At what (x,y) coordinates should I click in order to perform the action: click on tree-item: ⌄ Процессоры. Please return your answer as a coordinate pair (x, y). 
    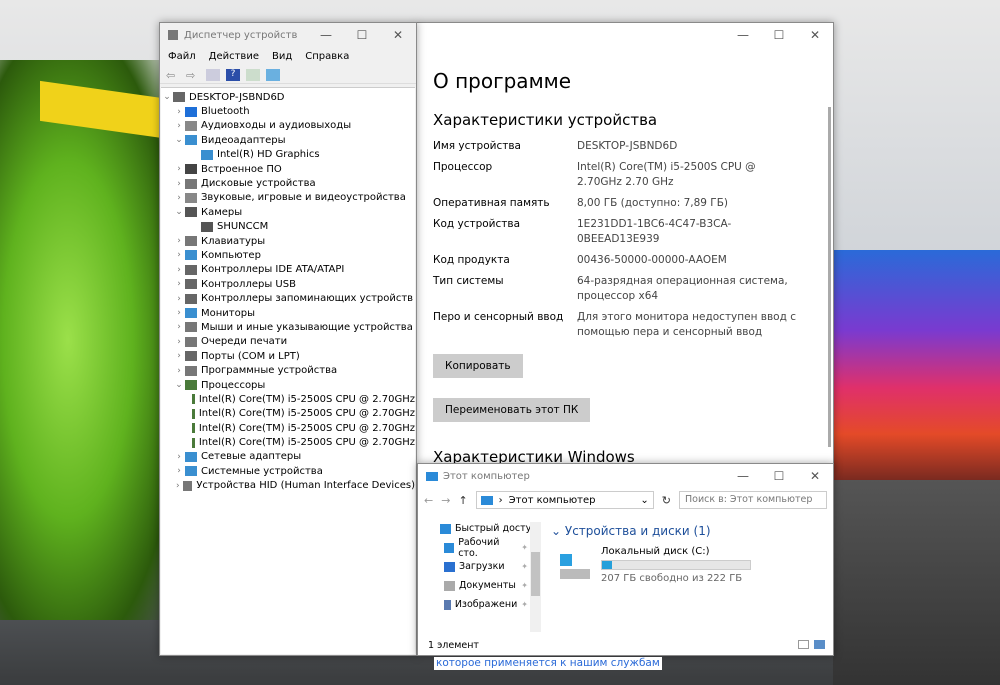
    Looking at the image, I should click on (288, 385).